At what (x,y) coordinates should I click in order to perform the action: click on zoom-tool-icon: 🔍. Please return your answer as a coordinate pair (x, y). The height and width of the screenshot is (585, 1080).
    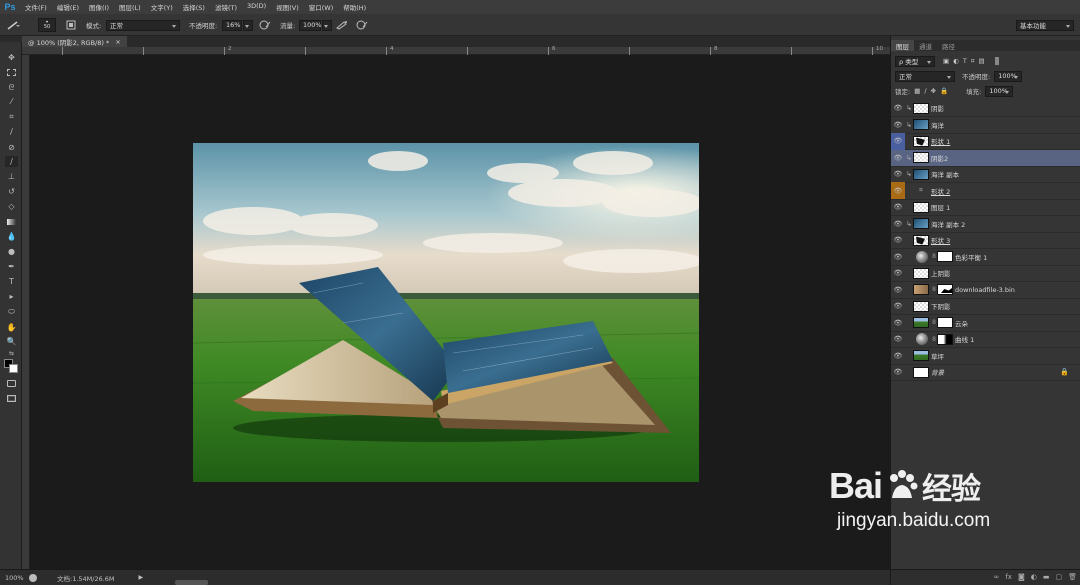
    Looking at the image, I should click on (11, 341).